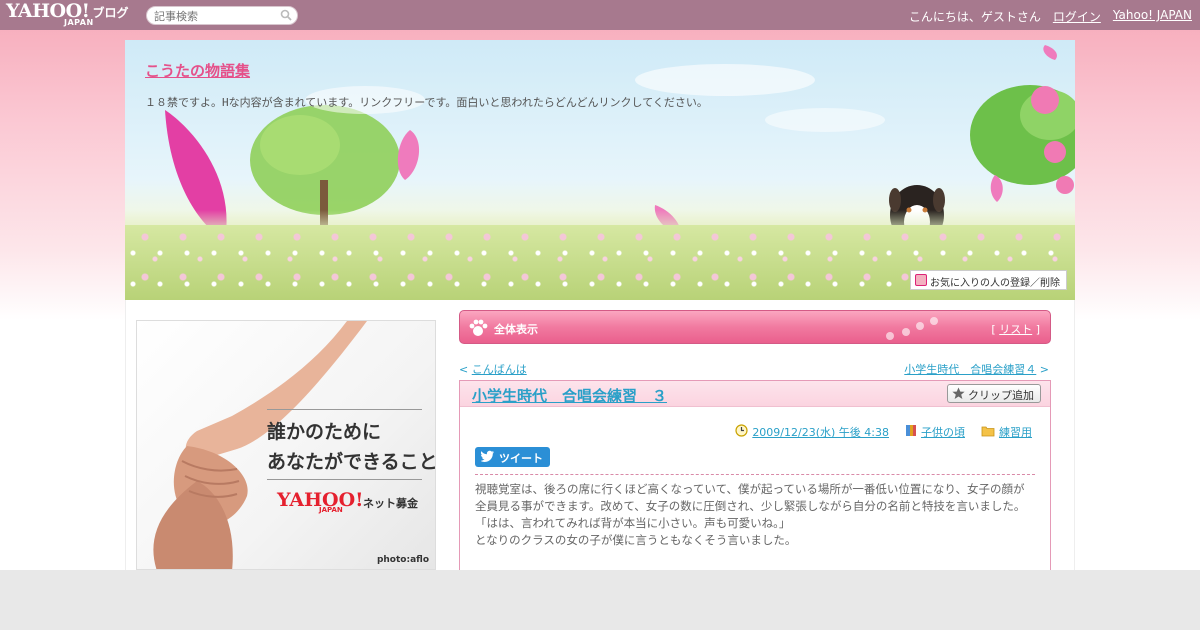 The width and height of the screenshot is (1200, 630). What do you see at coordinates (912, 328) in the screenshot?
I see `paw-prints-decoration` at bounding box center [912, 328].